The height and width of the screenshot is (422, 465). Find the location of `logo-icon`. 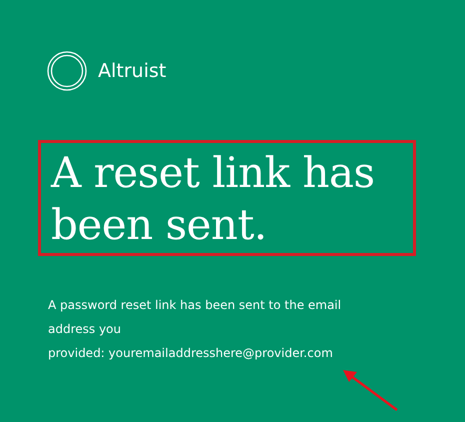

logo-icon is located at coordinates (67, 71).